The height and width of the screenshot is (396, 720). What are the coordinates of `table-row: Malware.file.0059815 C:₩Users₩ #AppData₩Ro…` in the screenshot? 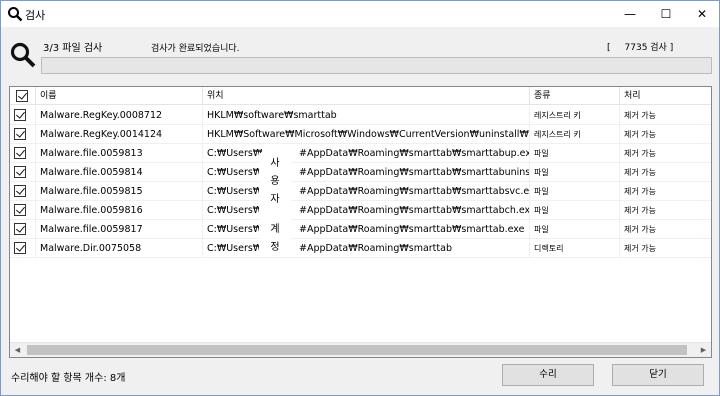 It's located at (360, 191).